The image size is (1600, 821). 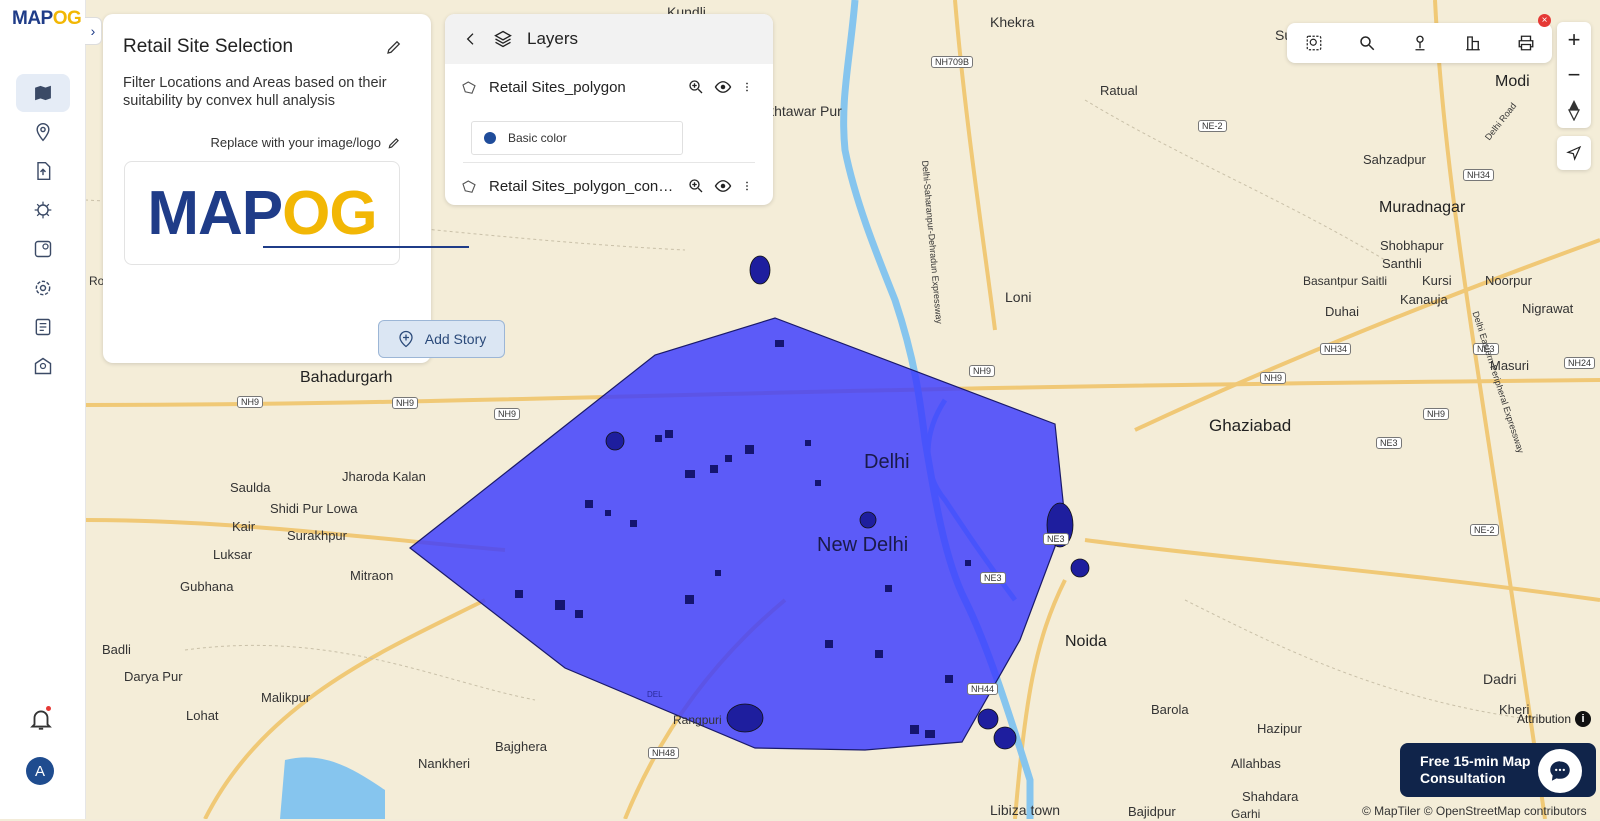 I want to click on edit-pencil-icon, so click(x=394, y=47).